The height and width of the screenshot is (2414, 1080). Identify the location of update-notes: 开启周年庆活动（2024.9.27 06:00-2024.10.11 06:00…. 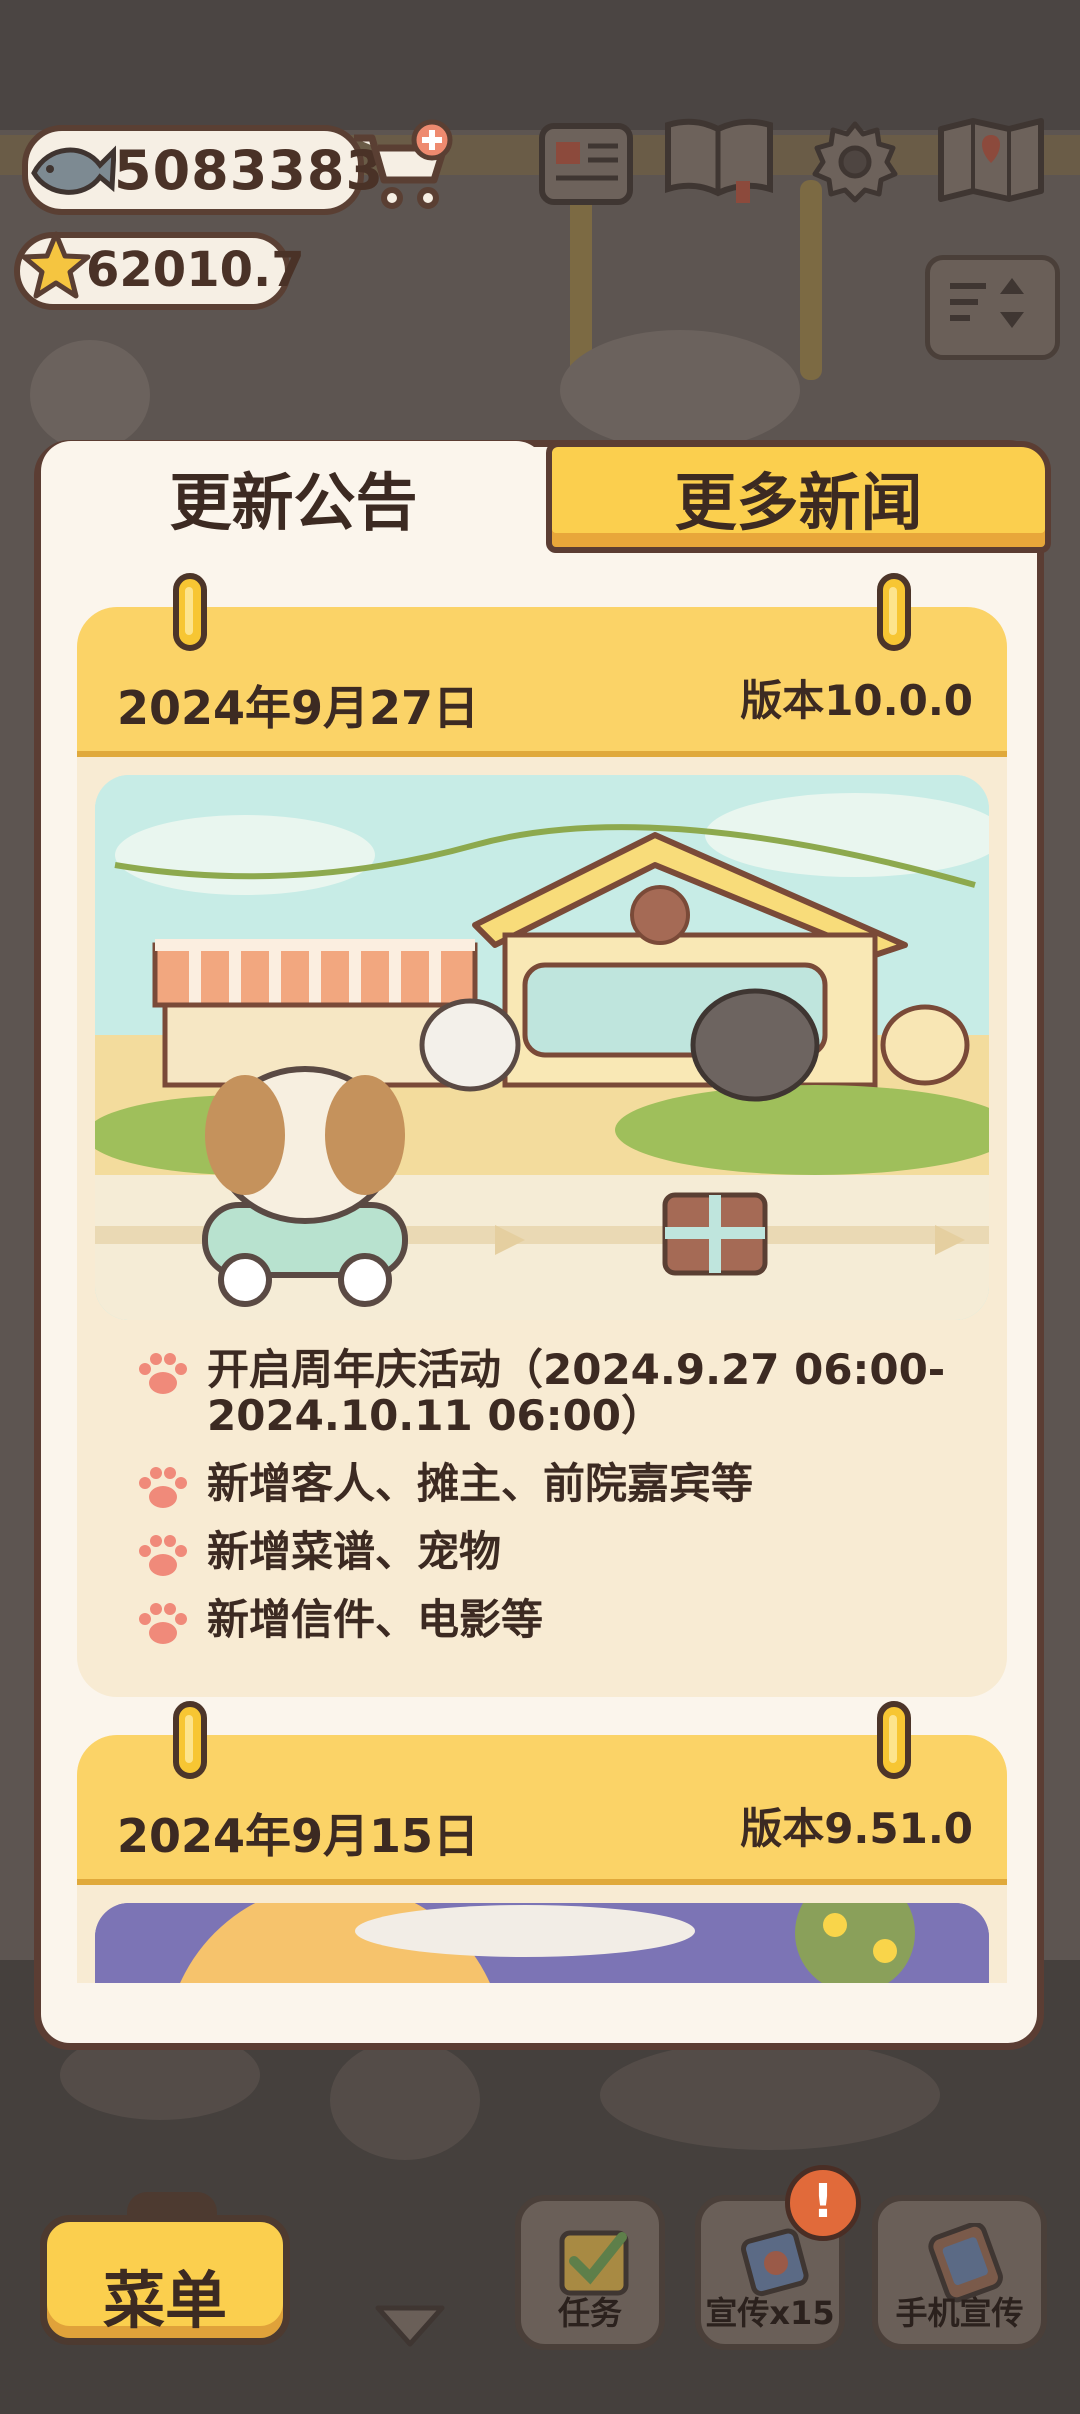
(557, 1506).